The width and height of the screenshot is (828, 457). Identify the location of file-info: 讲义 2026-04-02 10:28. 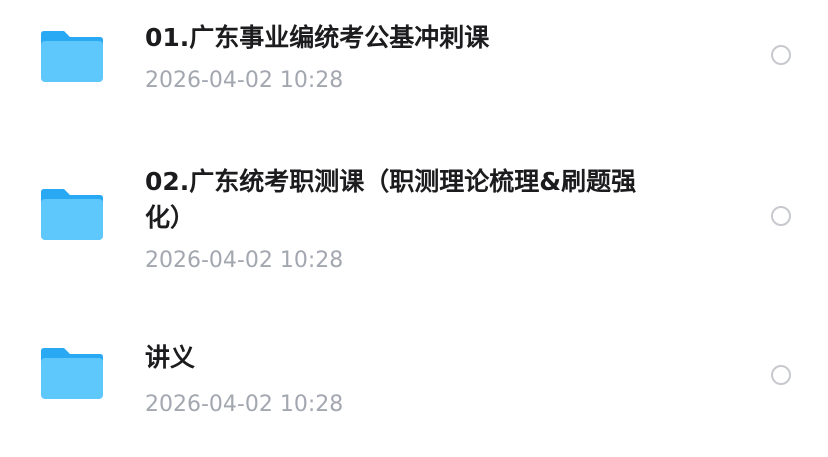
(400, 380).